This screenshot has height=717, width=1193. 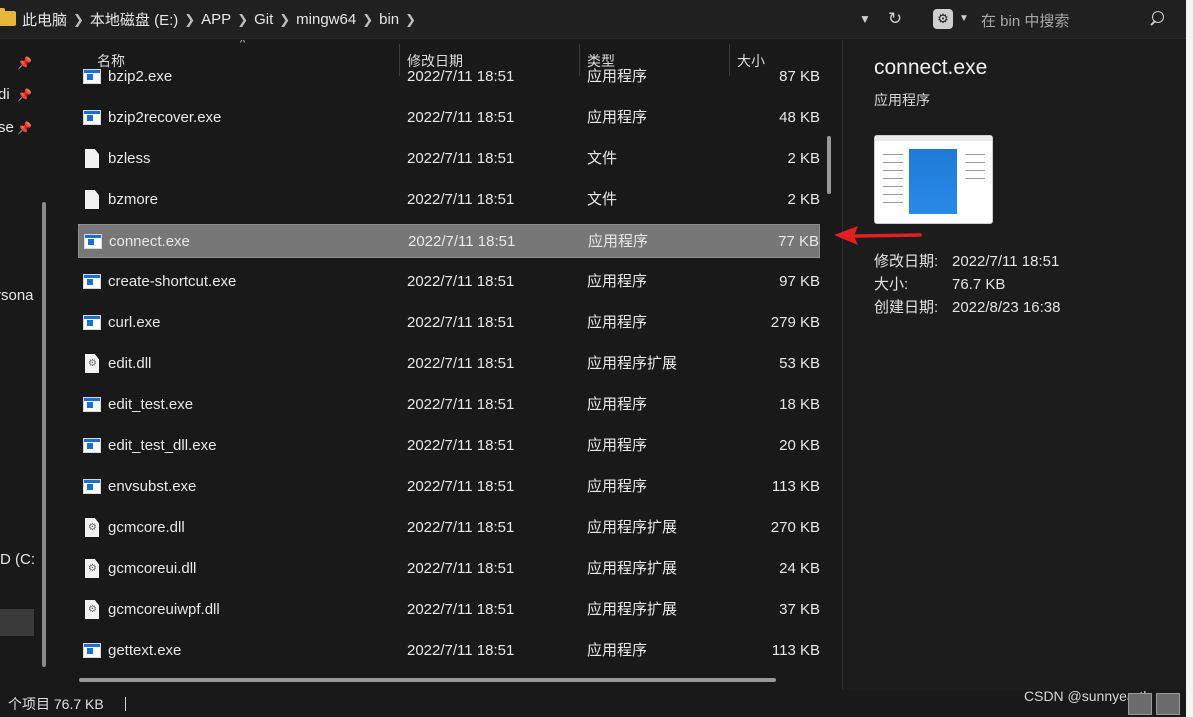 I want to click on view-toggle, so click(x=1156, y=704).